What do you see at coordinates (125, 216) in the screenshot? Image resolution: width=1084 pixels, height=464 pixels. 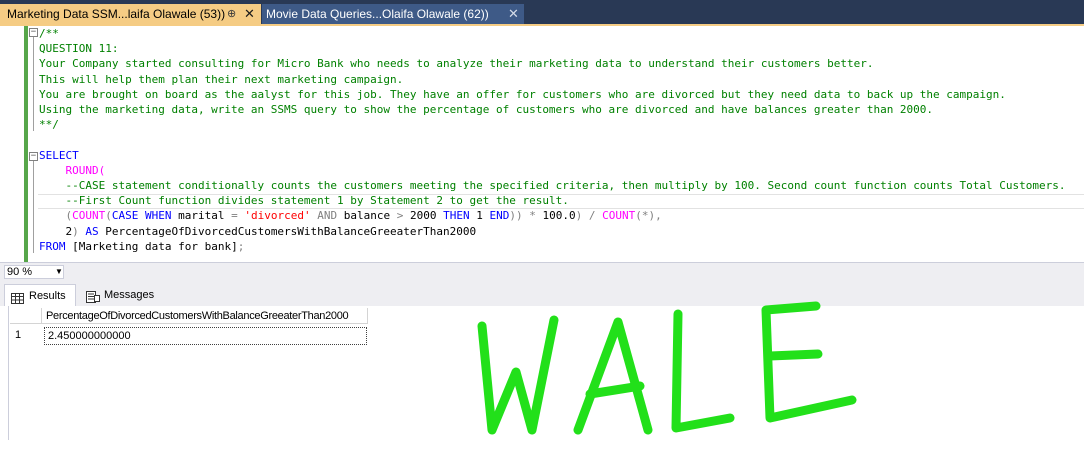 I see `case-keyword: CASE` at bounding box center [125, 216].